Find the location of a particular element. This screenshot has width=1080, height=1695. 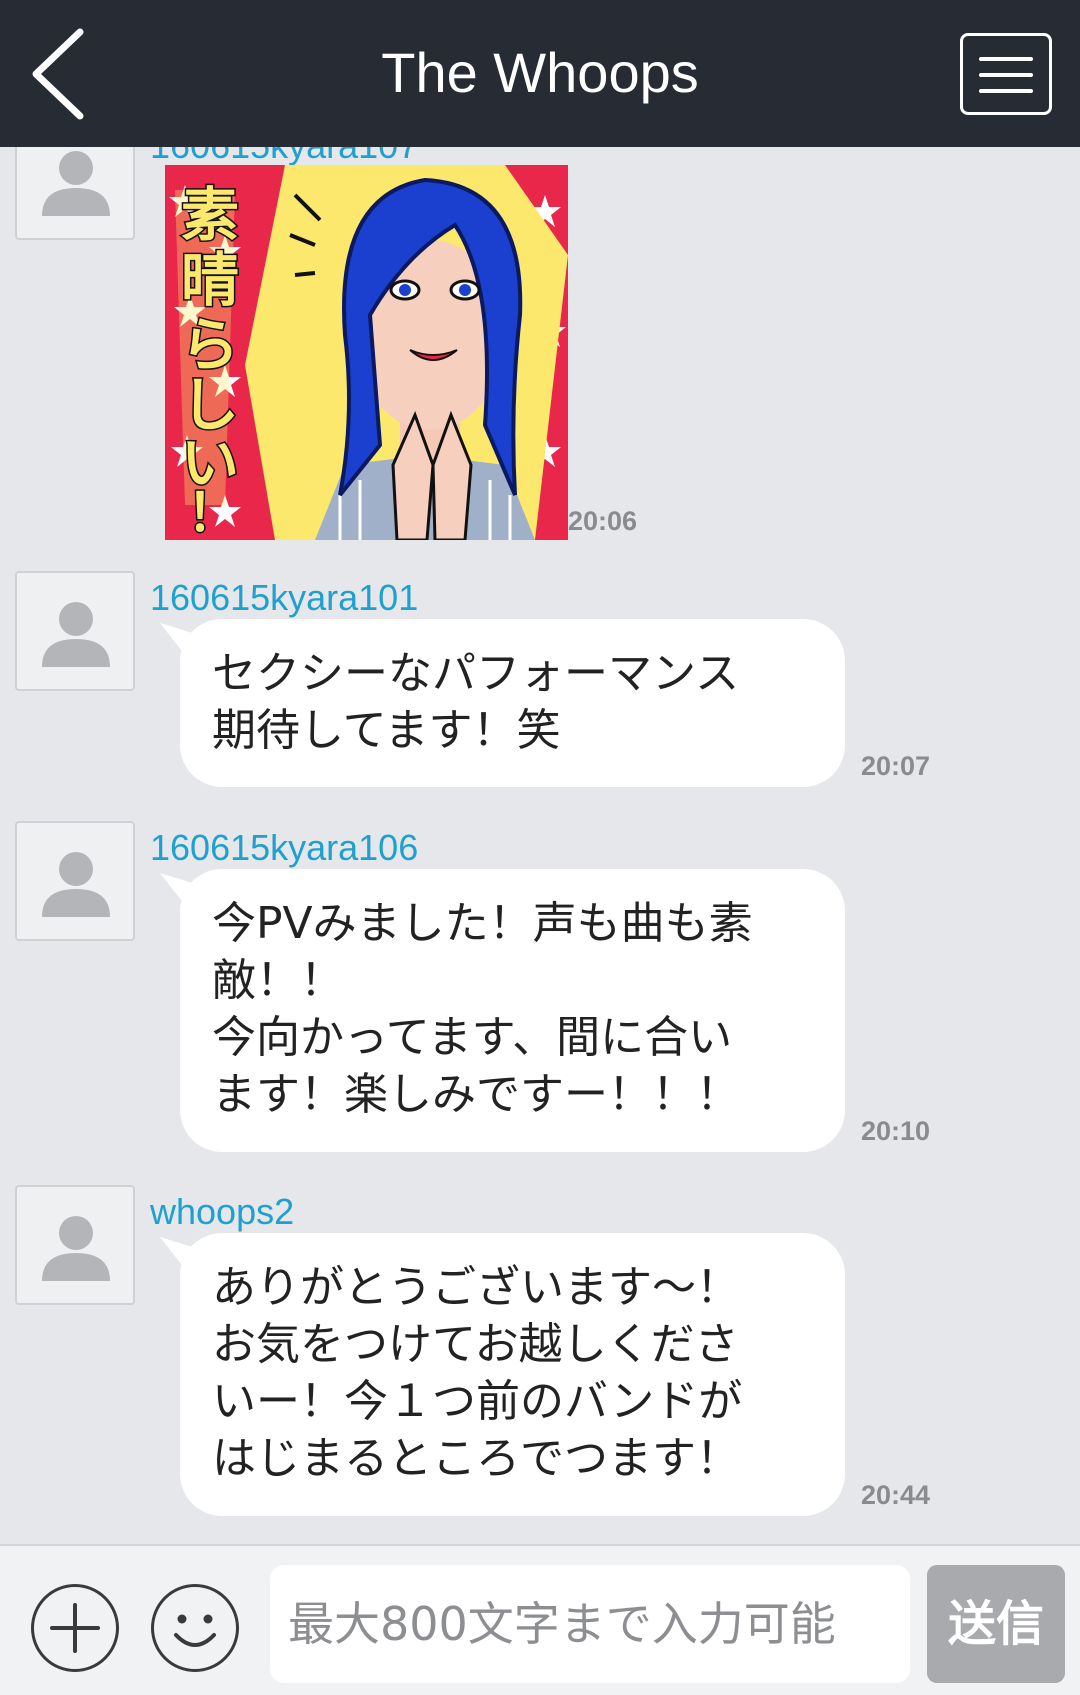

message-text-line: 敵！！ is located at coordinates (278, 980).